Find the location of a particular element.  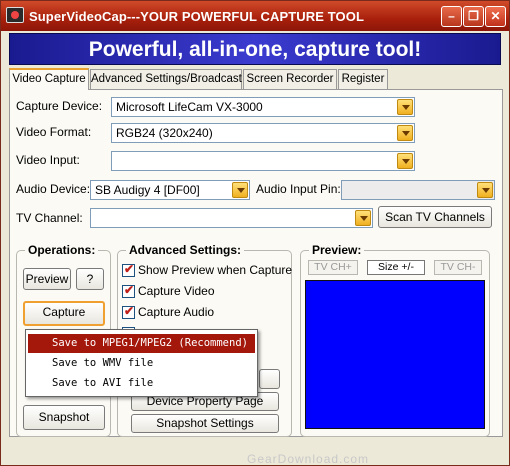

show-preview-checkbox is located at coordinates (128, 269).